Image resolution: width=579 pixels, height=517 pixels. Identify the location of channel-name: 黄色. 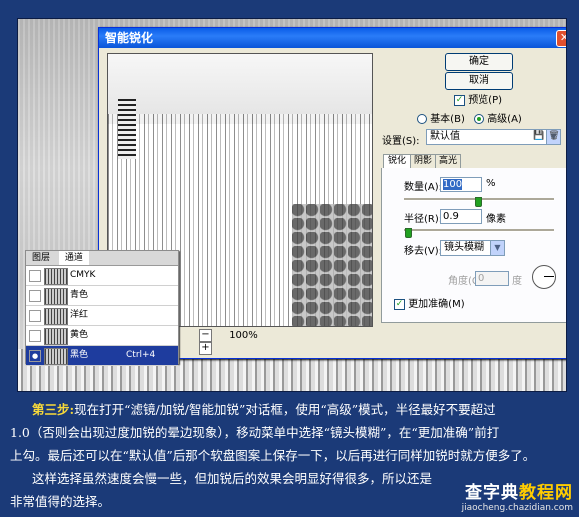
(79, 335).